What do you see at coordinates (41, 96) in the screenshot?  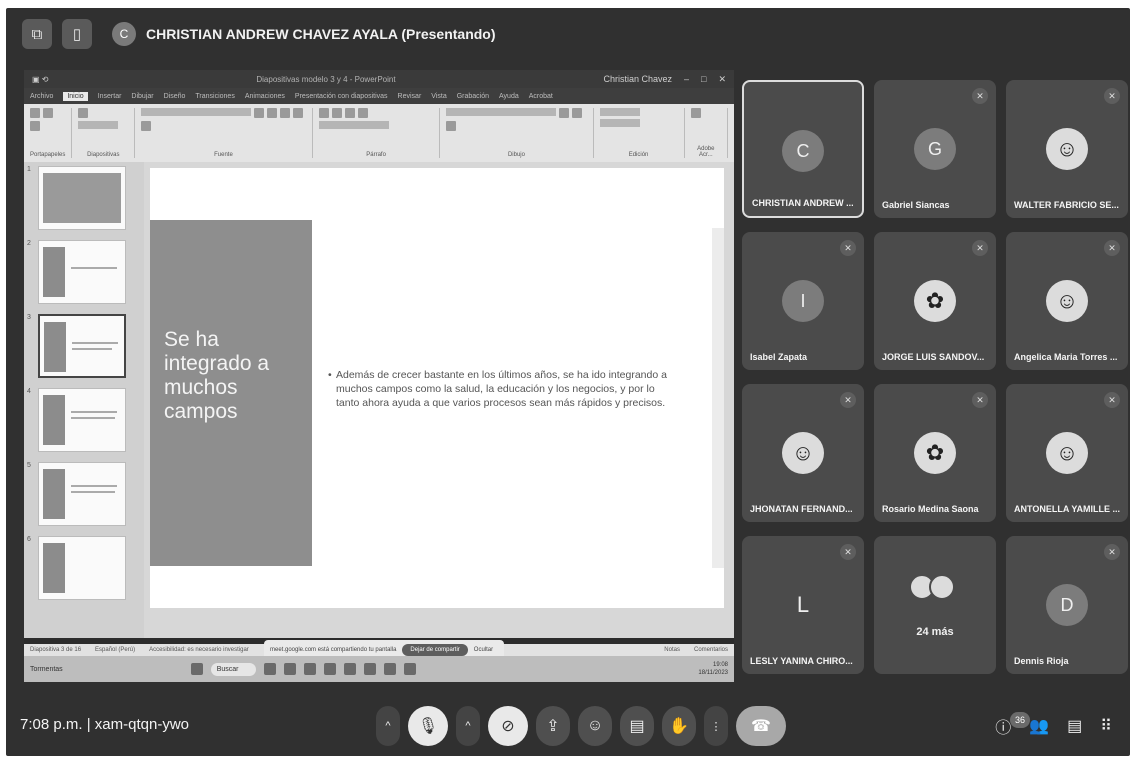 I see `tab-archivo: Archivo` at bounding box center [41, 96].